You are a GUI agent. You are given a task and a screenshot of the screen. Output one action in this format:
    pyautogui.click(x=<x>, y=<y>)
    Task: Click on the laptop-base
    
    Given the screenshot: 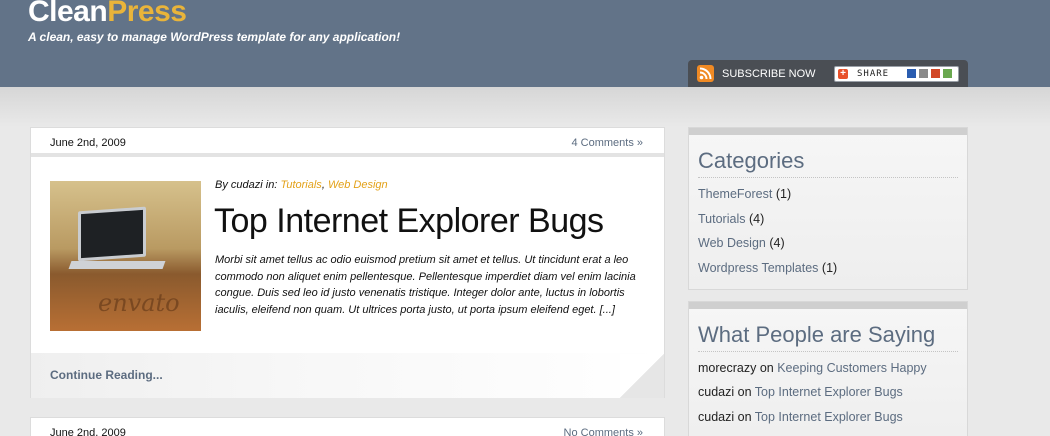 What is the action you would take?
    pyautogui.click(x=117, y=265)
    